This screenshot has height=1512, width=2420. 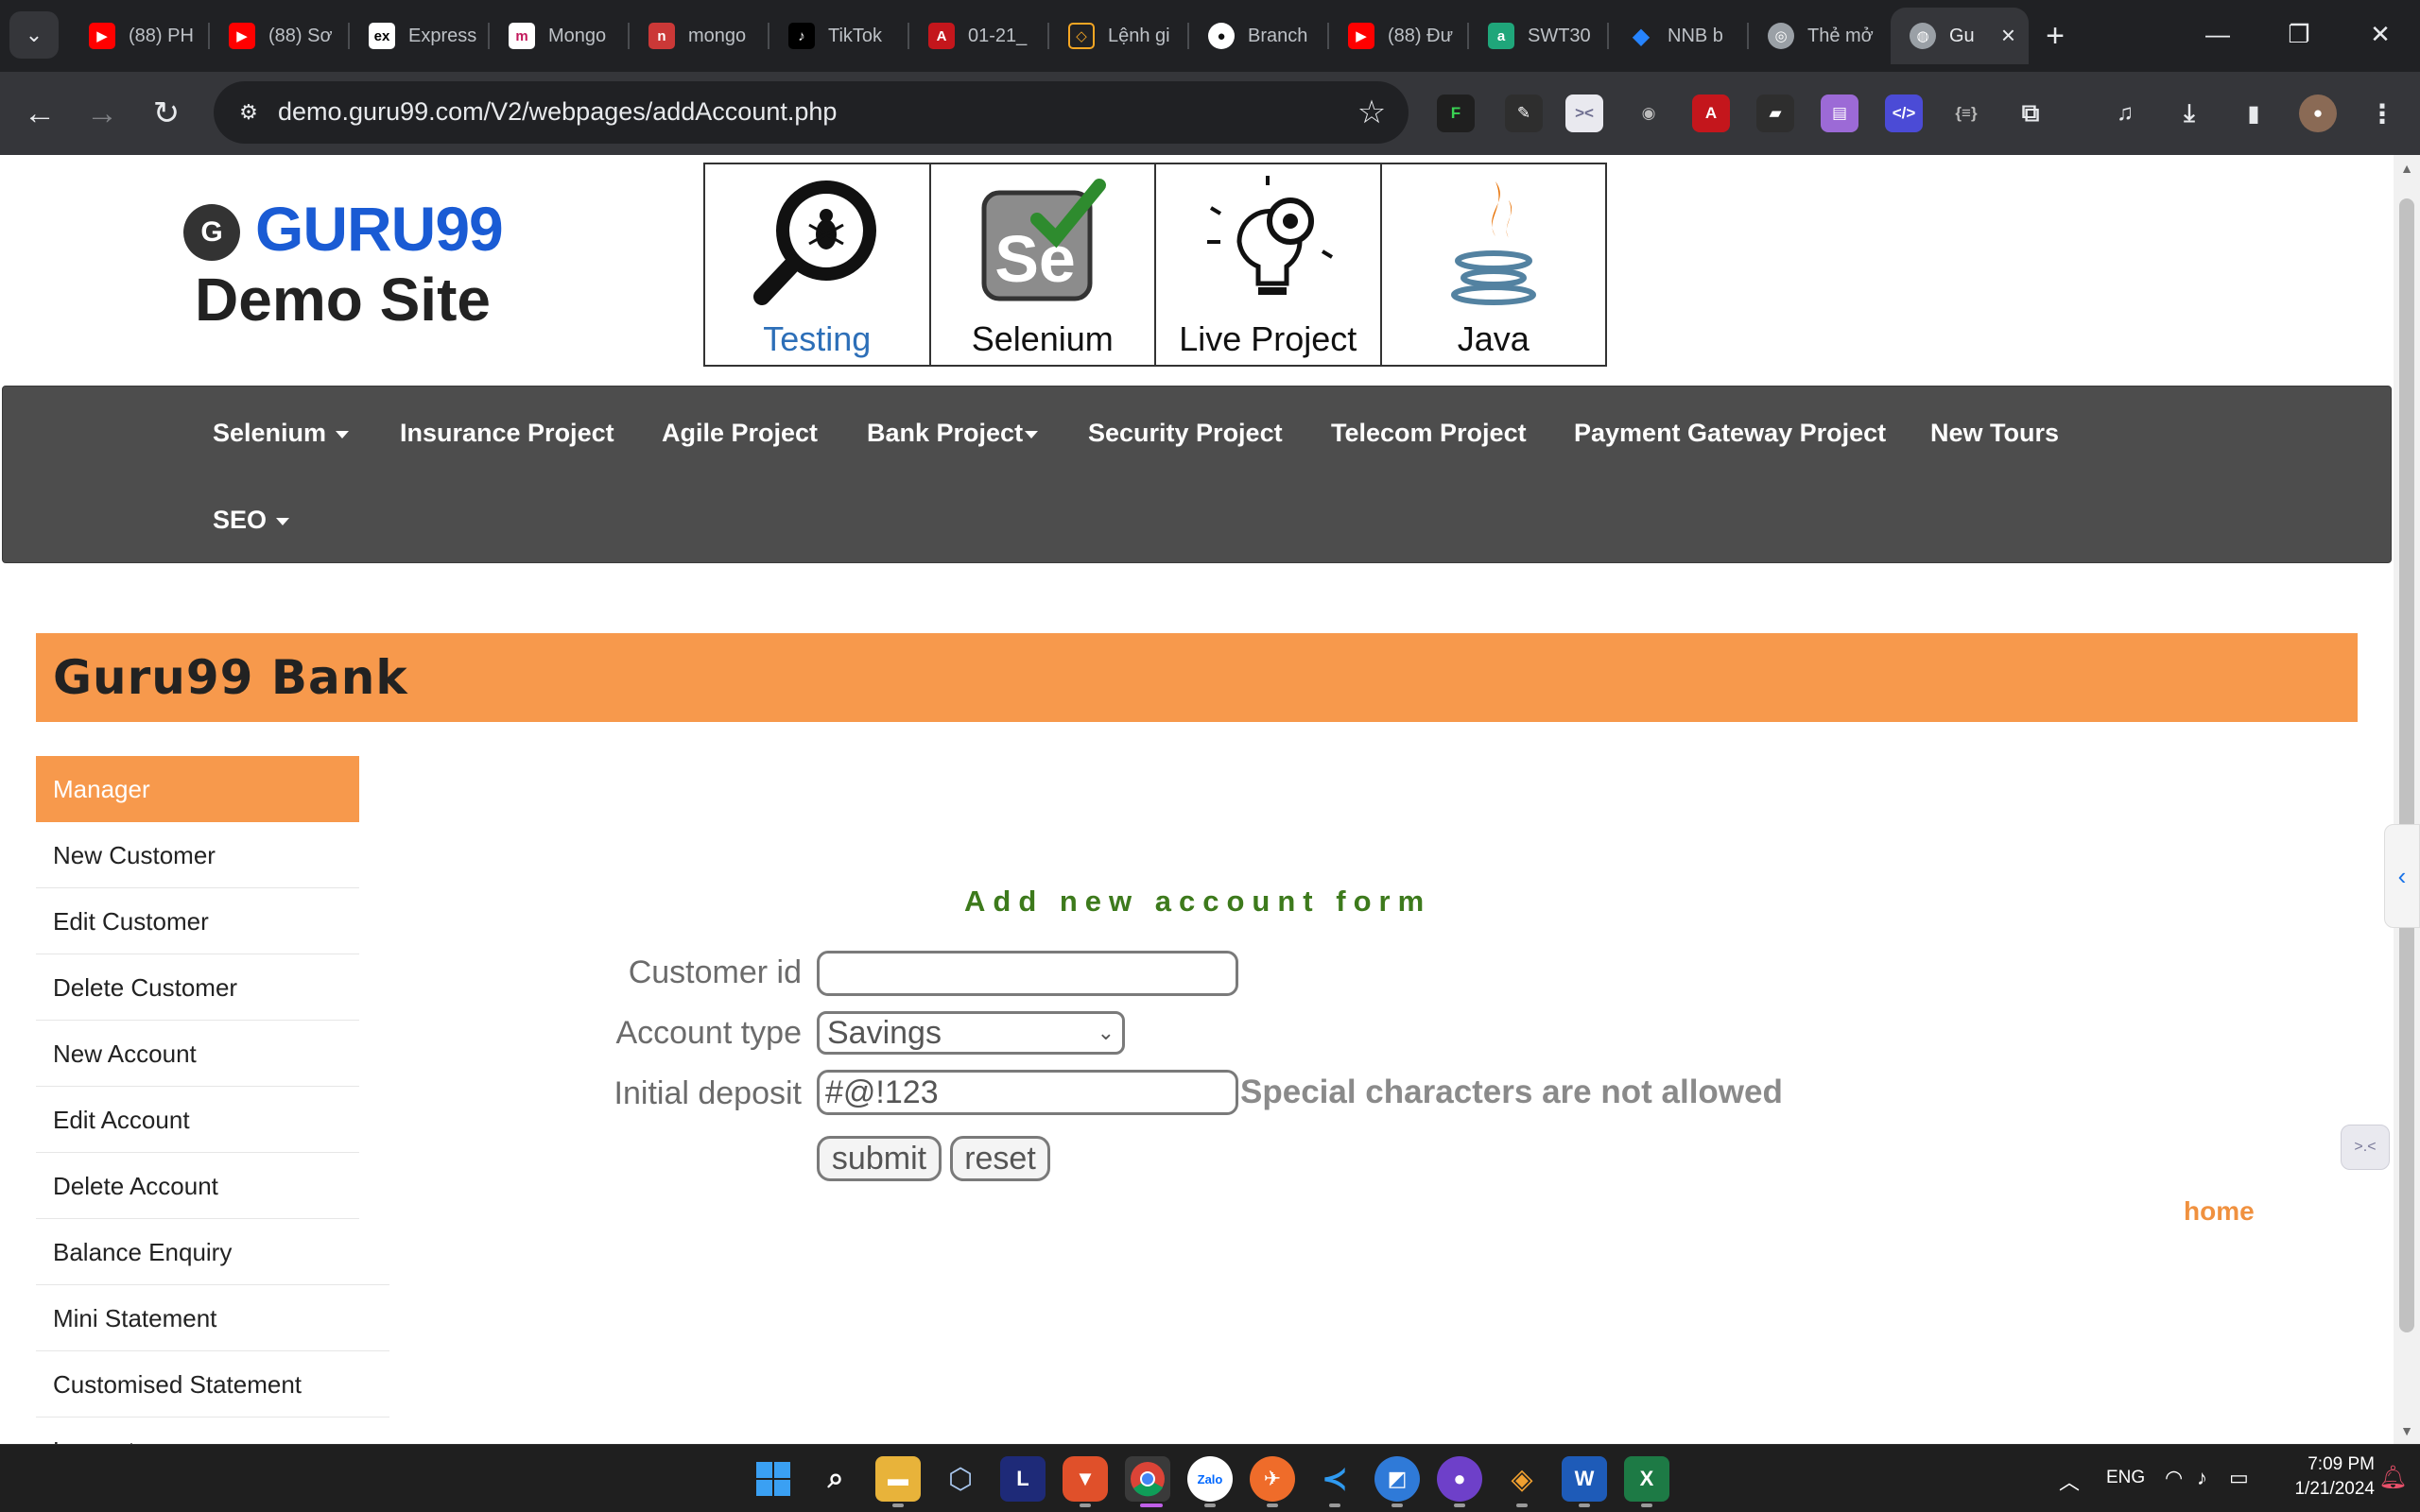 I want to click on initial-deposit-input: #@!123, so click(x=1027, y=1092).